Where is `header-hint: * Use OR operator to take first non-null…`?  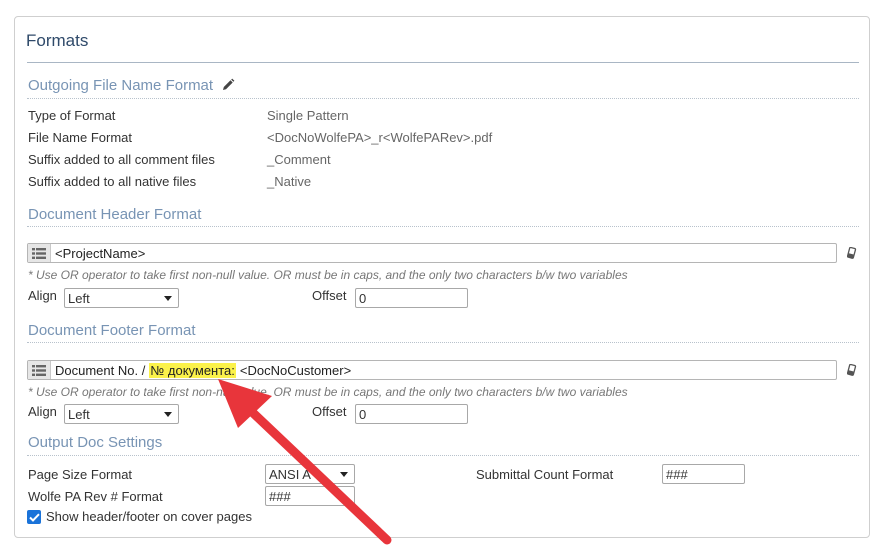 header-hint: * Use OR operator to take first non-null… is located at coordinates (328, 275).